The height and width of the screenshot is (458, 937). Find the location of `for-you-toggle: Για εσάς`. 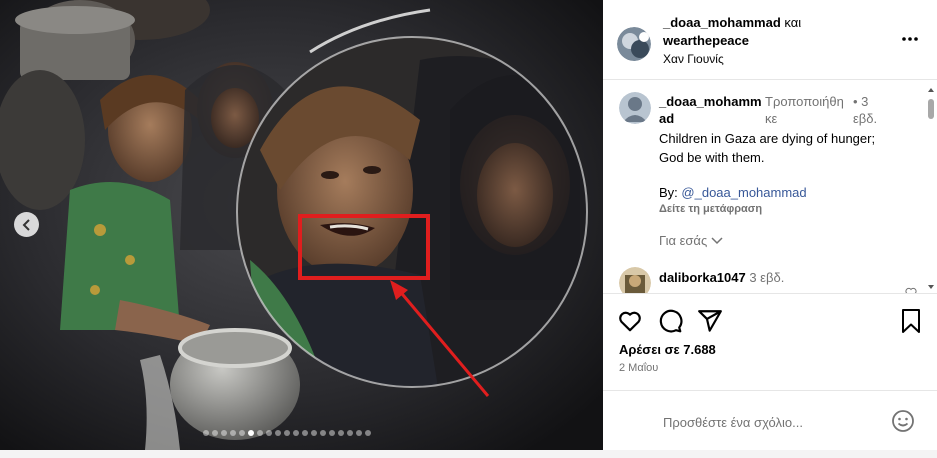

for-you-toggle: Για εσάς is located at coordinates (691, 240).